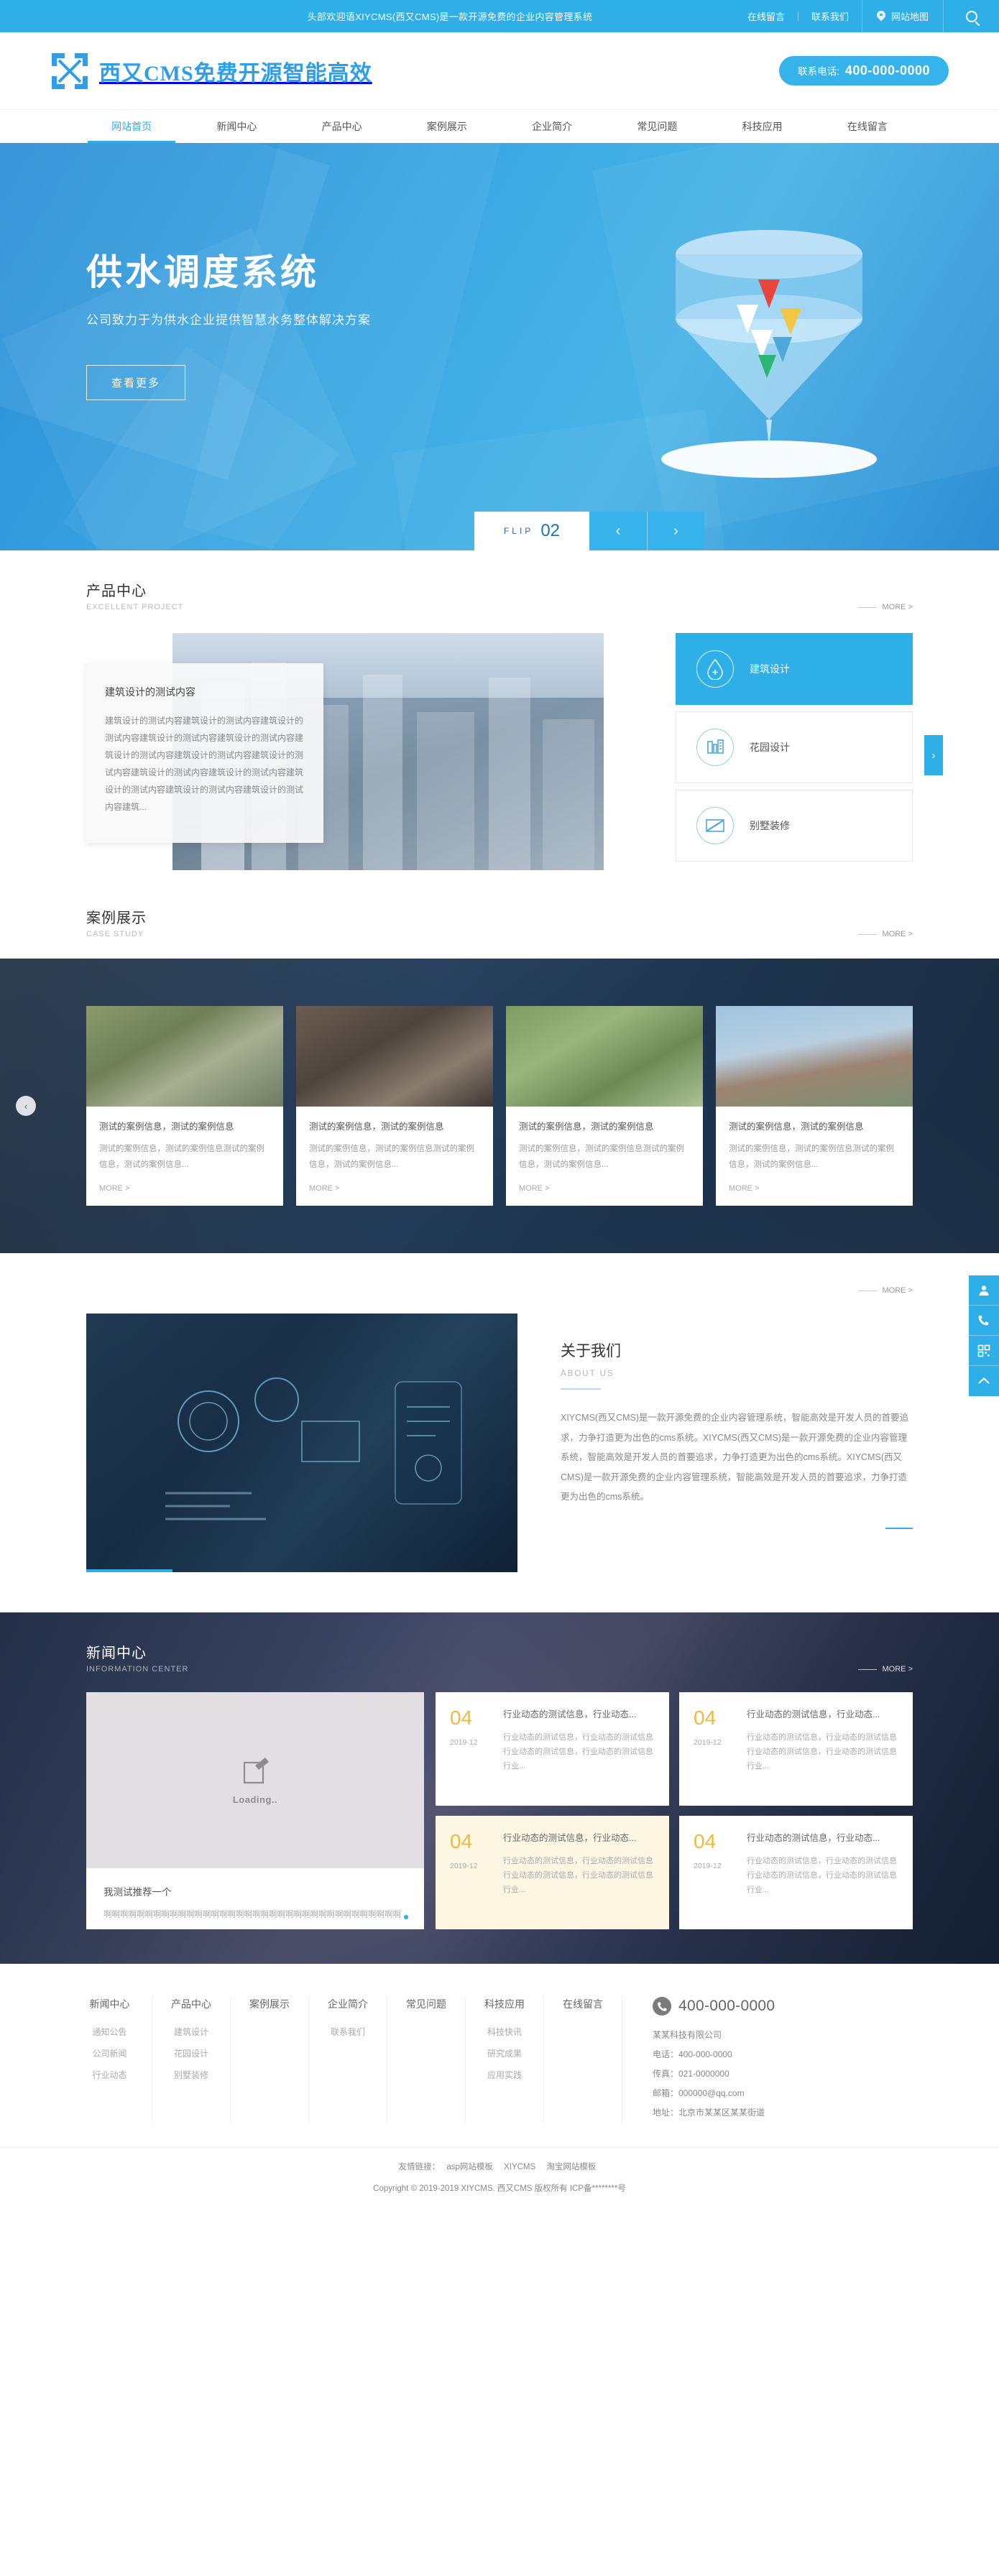 Image resolution: width=999 pixels, height=2576 pixels. I want to click on user-icon, so click(984, 1291).